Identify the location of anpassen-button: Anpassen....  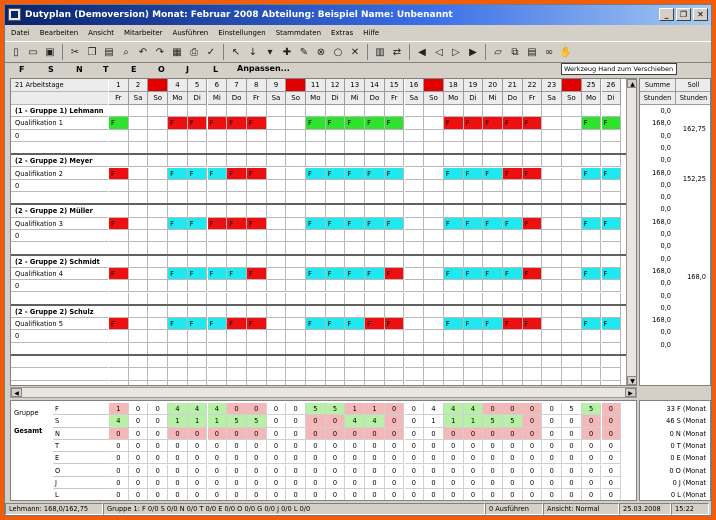
(263, 68).